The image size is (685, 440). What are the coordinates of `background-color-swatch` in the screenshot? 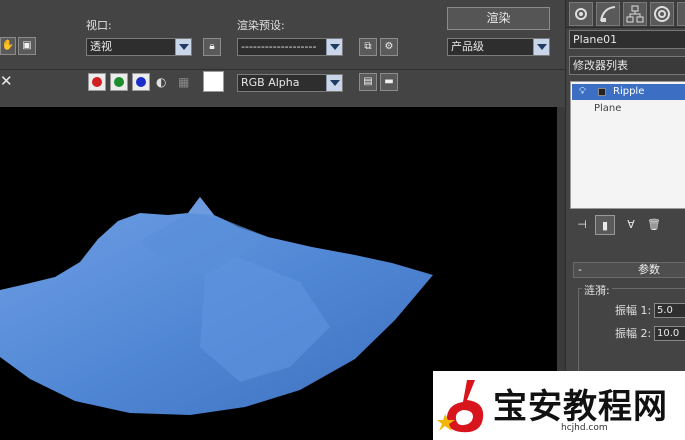 It's located at (213, 81).